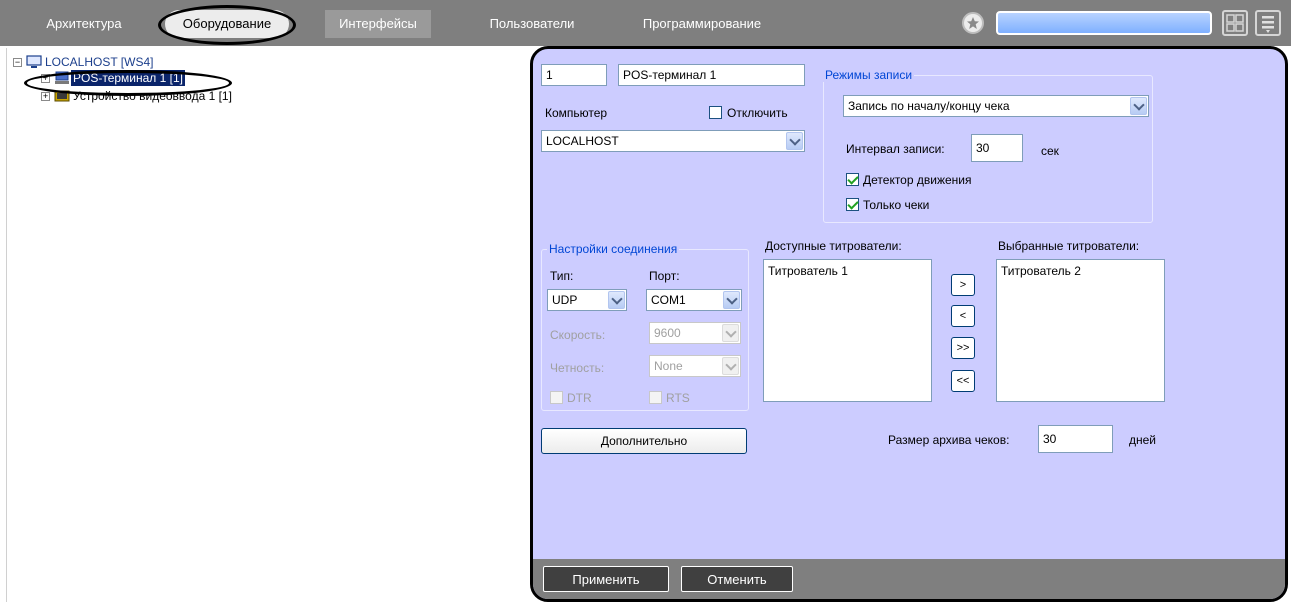  I want to click on computer-label: Компьютер, so click(576, 113).